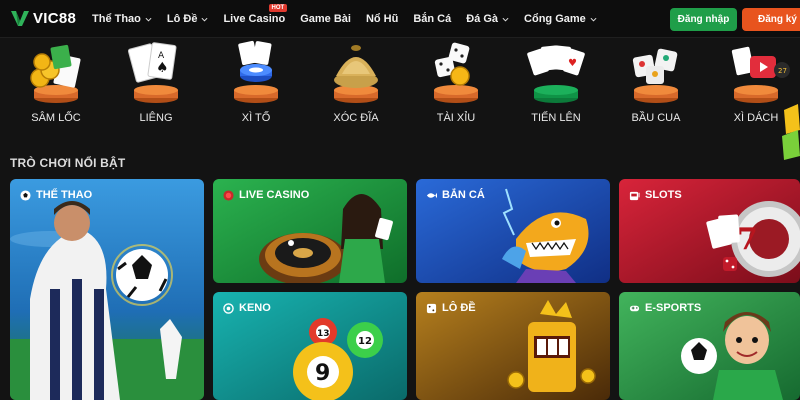  Describe the element at coordinates (513, 231) in the screenshot. I see `card-ban-ca: BẮN CÁ` at that location.